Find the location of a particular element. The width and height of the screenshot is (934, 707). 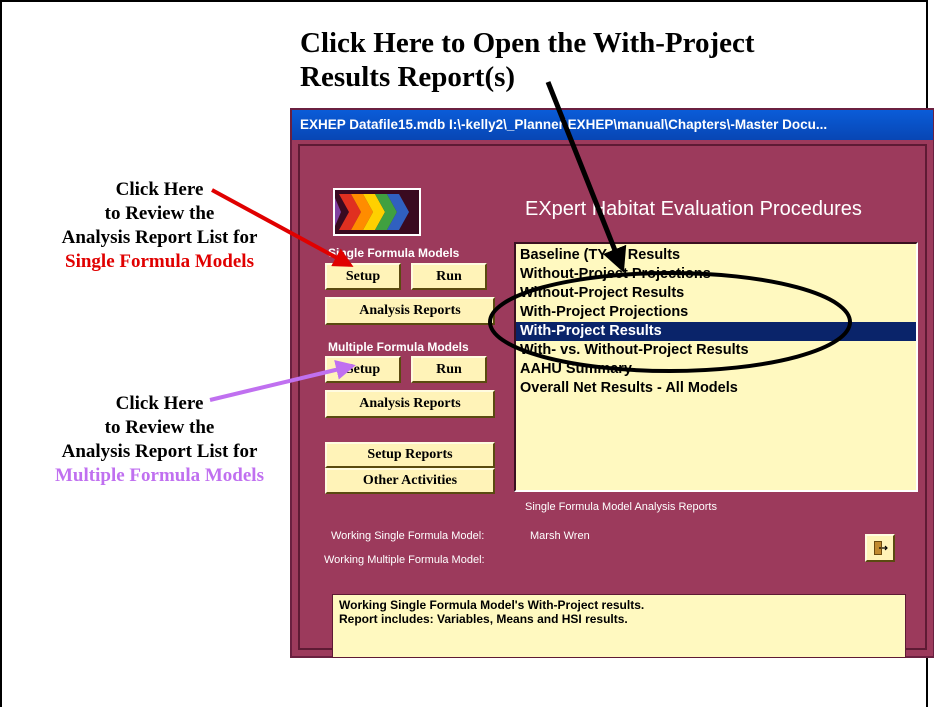

chevron-arrows-logo is located at coordinates (377, 212).